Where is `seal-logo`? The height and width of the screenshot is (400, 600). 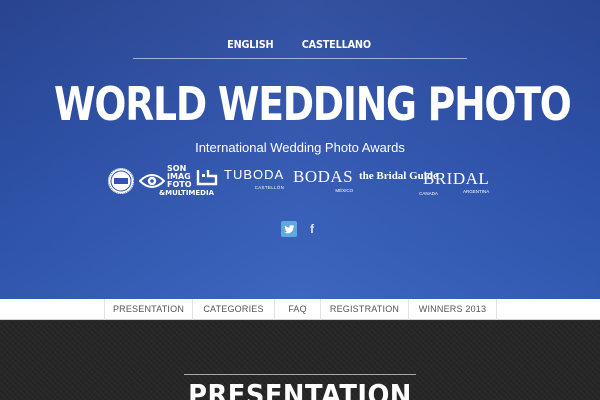
seal-logo is located at coordinates (121, 183).